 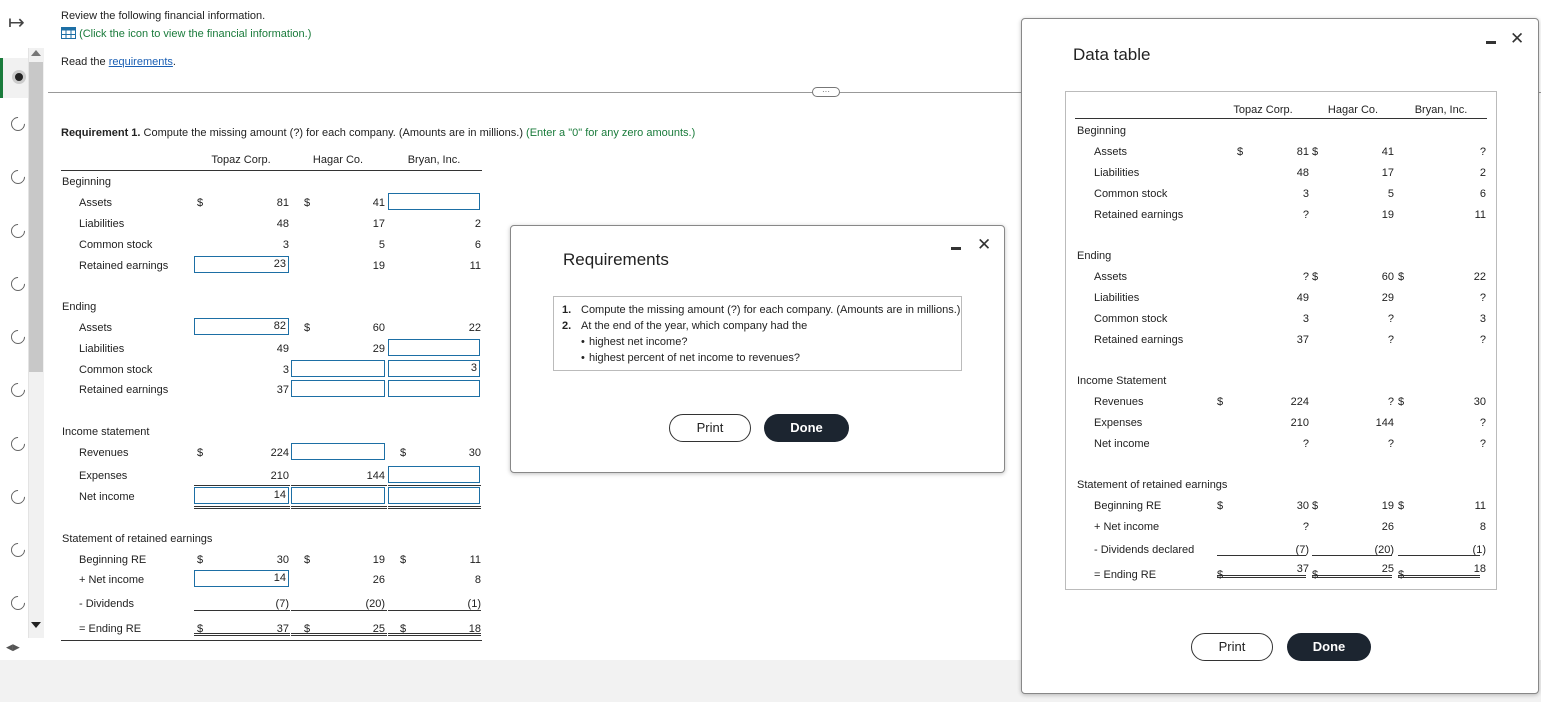 What do you see at coordinates (36, 53) in the screenshot?
I see `scroll-up-icon` at bounding box center [36, 53].